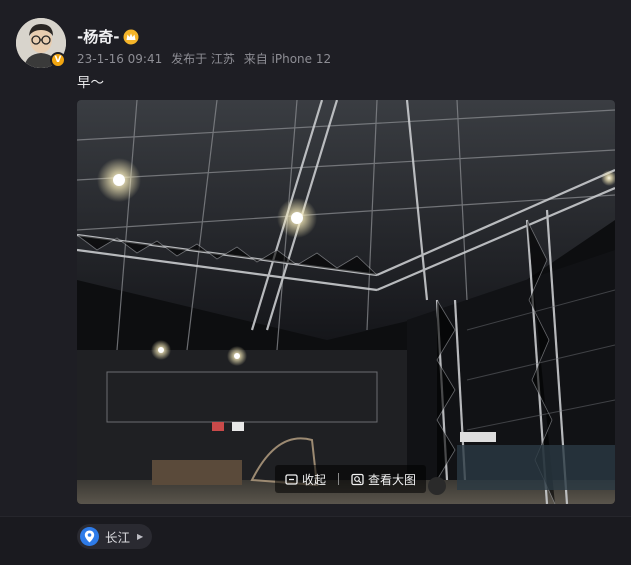 This screenshot has width=631, height=565. Describe the element at coordinates (118, 537) in the screenshot. I see `location-label: 长江` at that location.